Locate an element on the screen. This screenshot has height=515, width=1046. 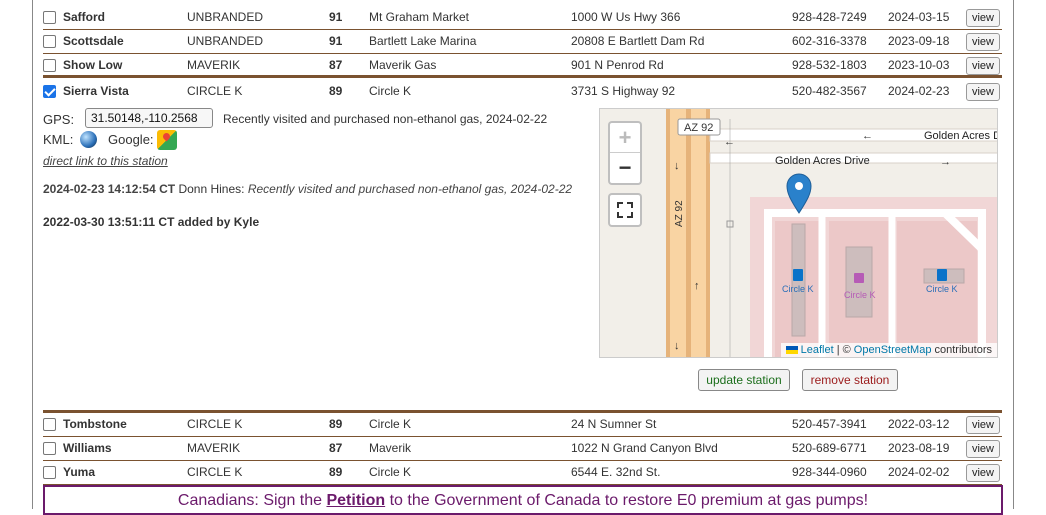
log-author: Donn Hines: is located at coordinates (211, 189).